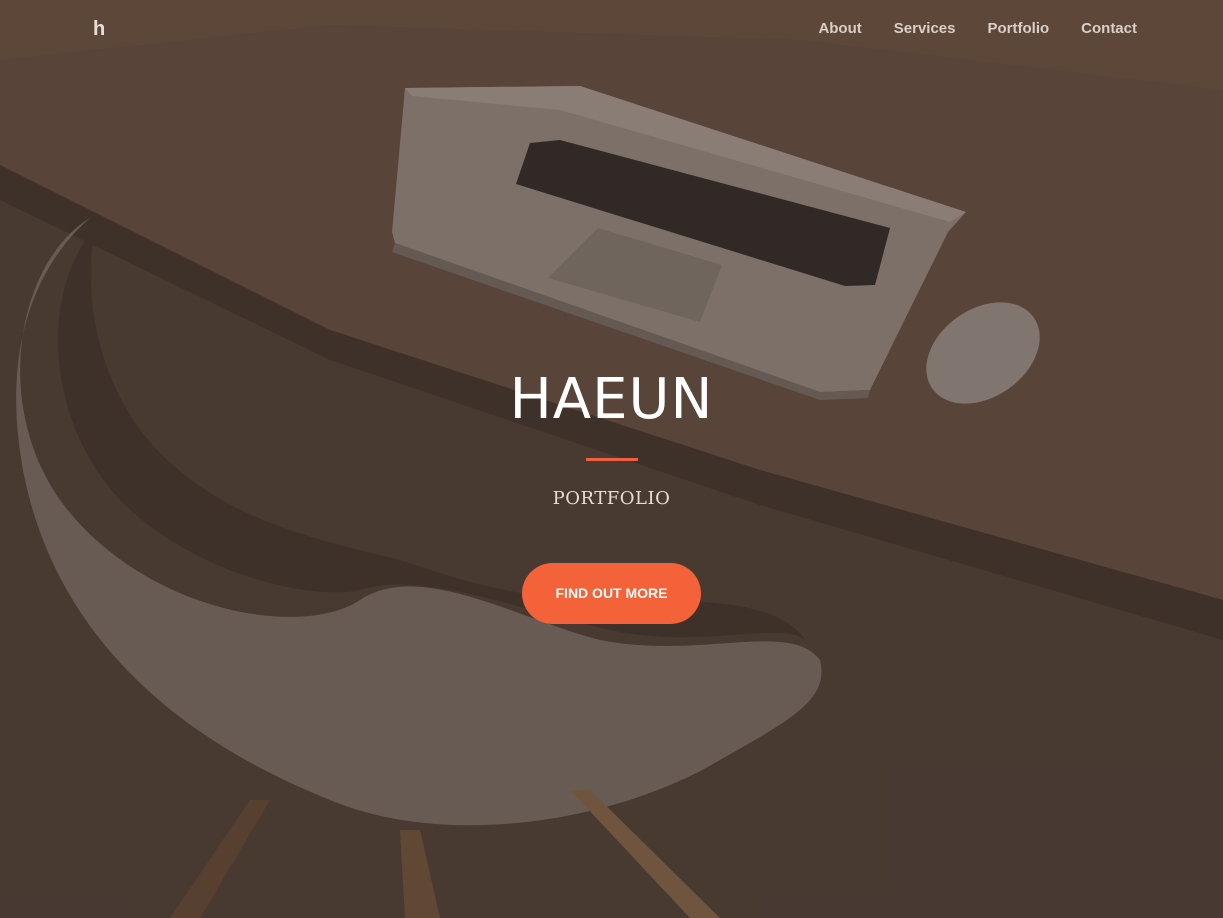  I want to click on nav-item-portfolio: Portfolio, so click(1019, 29).